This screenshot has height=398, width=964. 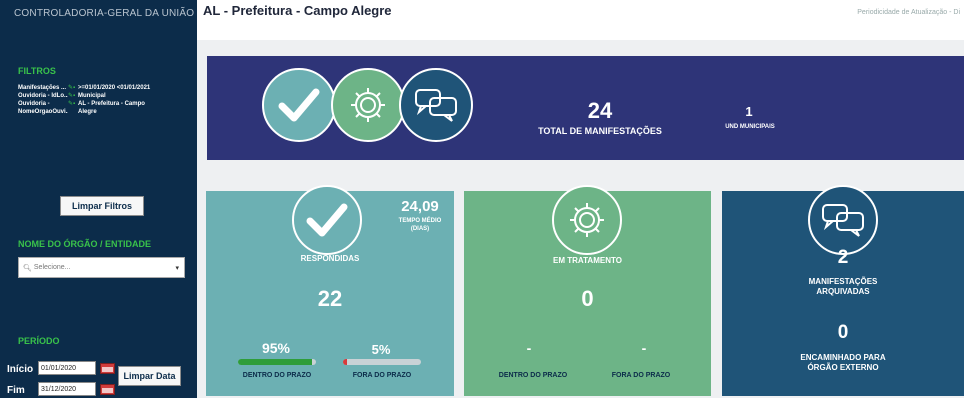 I want to click on responded-title: RESPONDIDAS, so click(x=330, y=258).